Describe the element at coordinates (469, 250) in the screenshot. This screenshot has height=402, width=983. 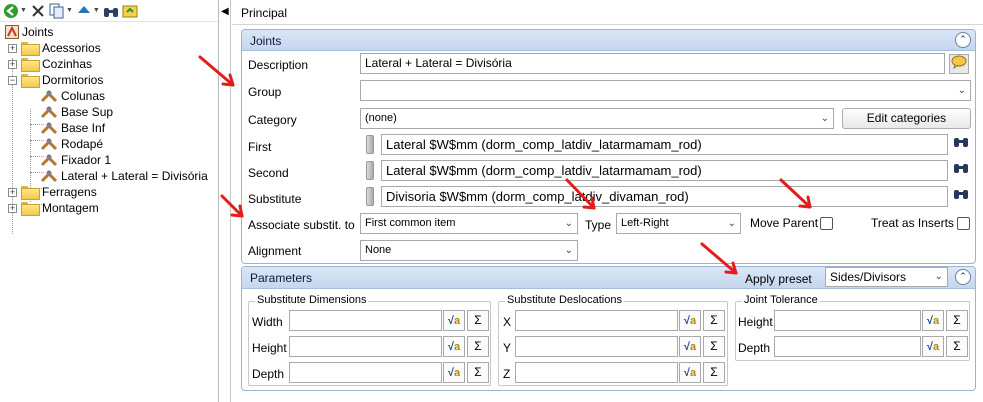
I see `alignment-select: None ⌄` at that location.